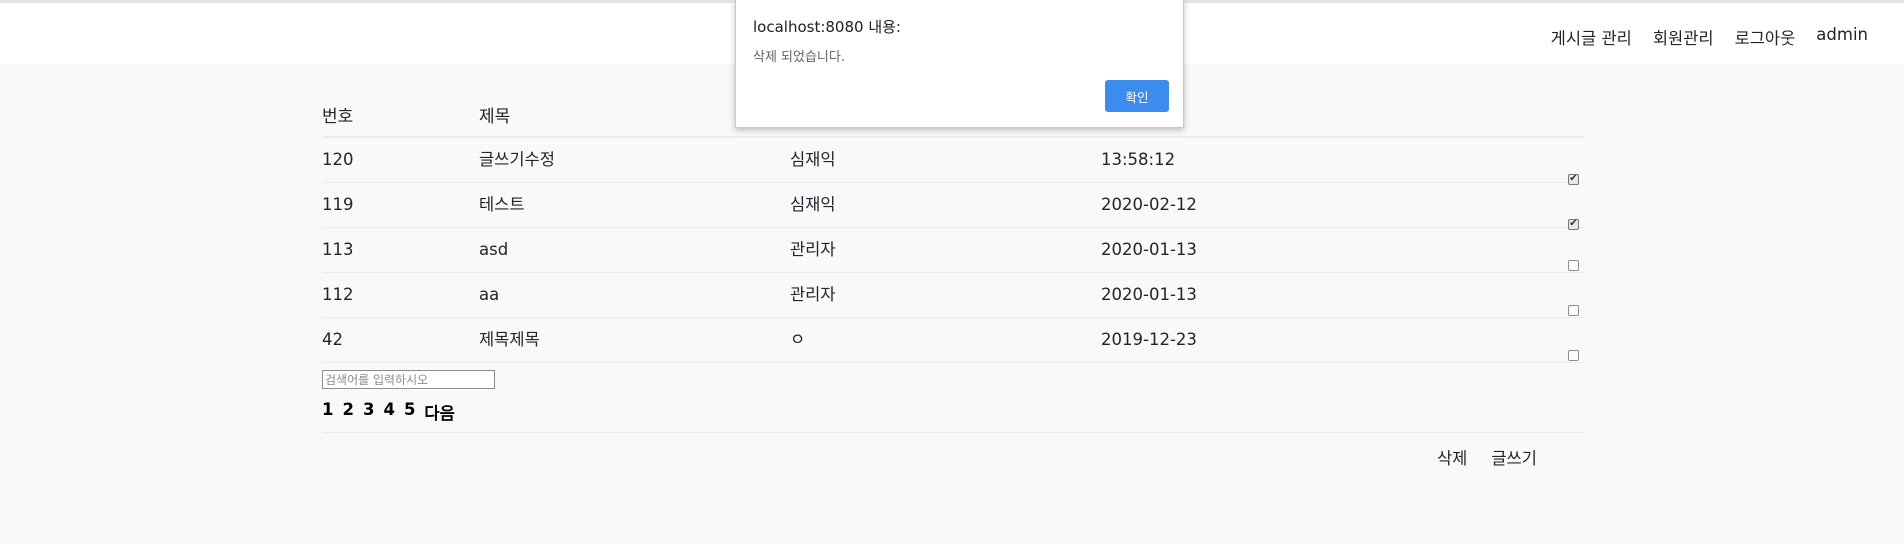 Image resolution: width=1904 pixels, height=544 pixels. What do you see at coordinates (327, 412) in the screenshot?
I see `page-link-1: 1` at bounding box center [327, 412].